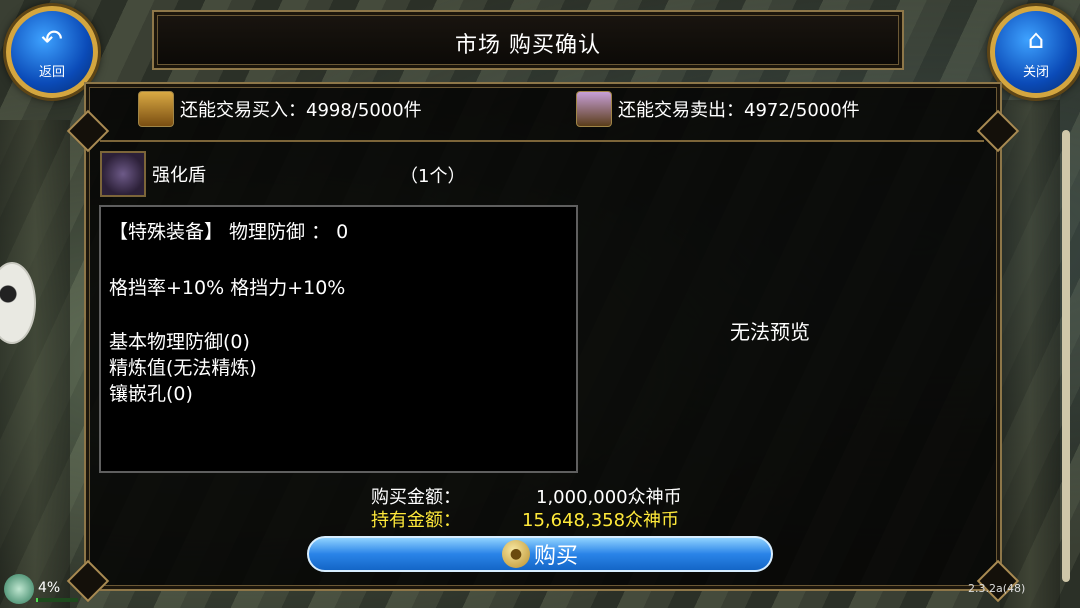  Describe the element at coordinates (227, 288) in the screenshot. I see `description-line: 格挡率+10% 格挡力+10%` at that location.